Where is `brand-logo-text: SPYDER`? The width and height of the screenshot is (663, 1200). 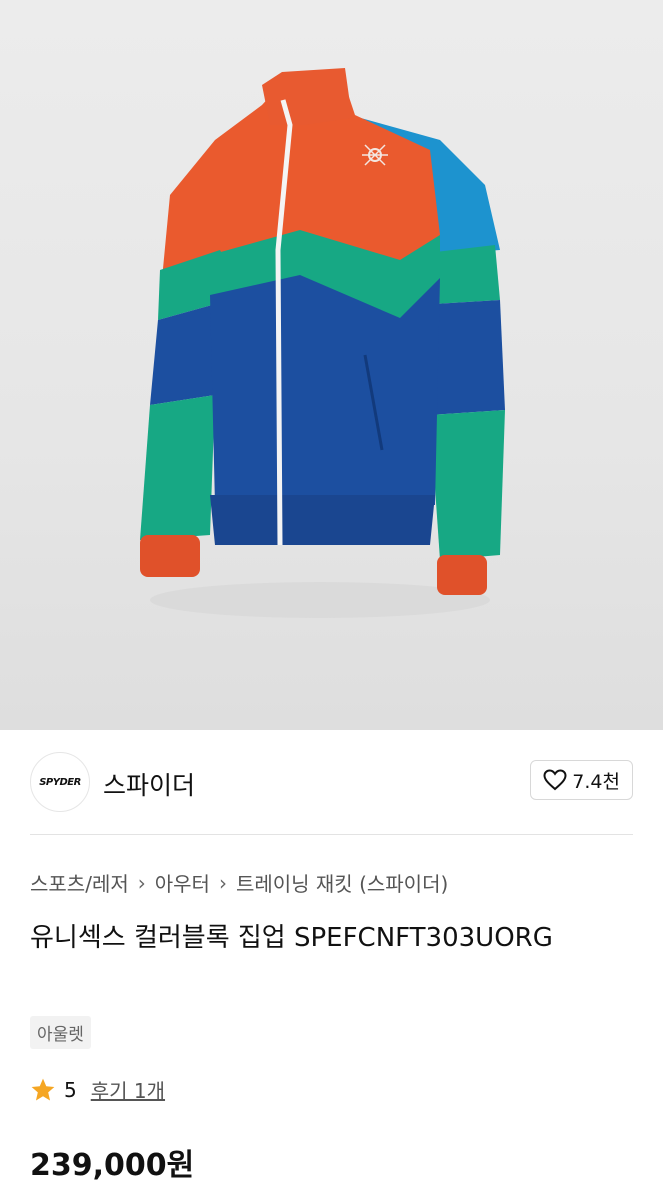 brand-logo-text: SPYDER is located at coordinates (60, 782).